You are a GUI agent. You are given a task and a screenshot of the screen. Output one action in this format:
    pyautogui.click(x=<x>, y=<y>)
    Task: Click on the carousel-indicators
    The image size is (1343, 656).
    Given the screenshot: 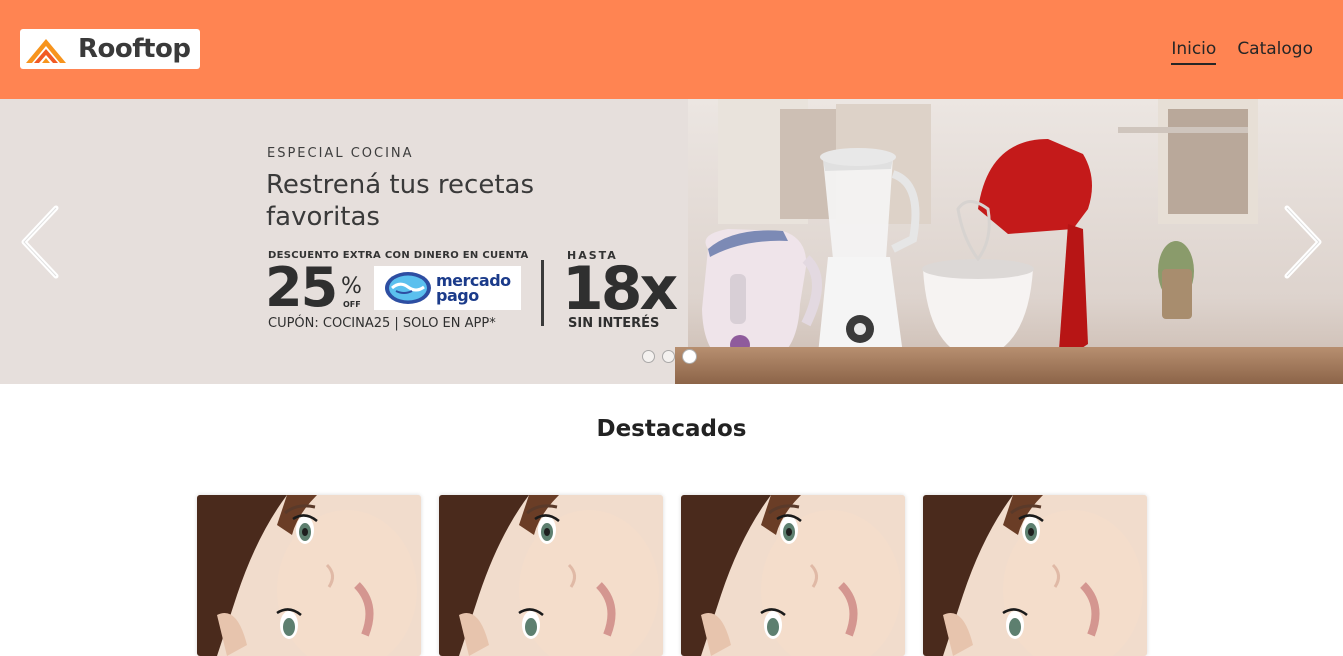 What is the action you would take?
    pyautogui.click(x=669, y=356)
    